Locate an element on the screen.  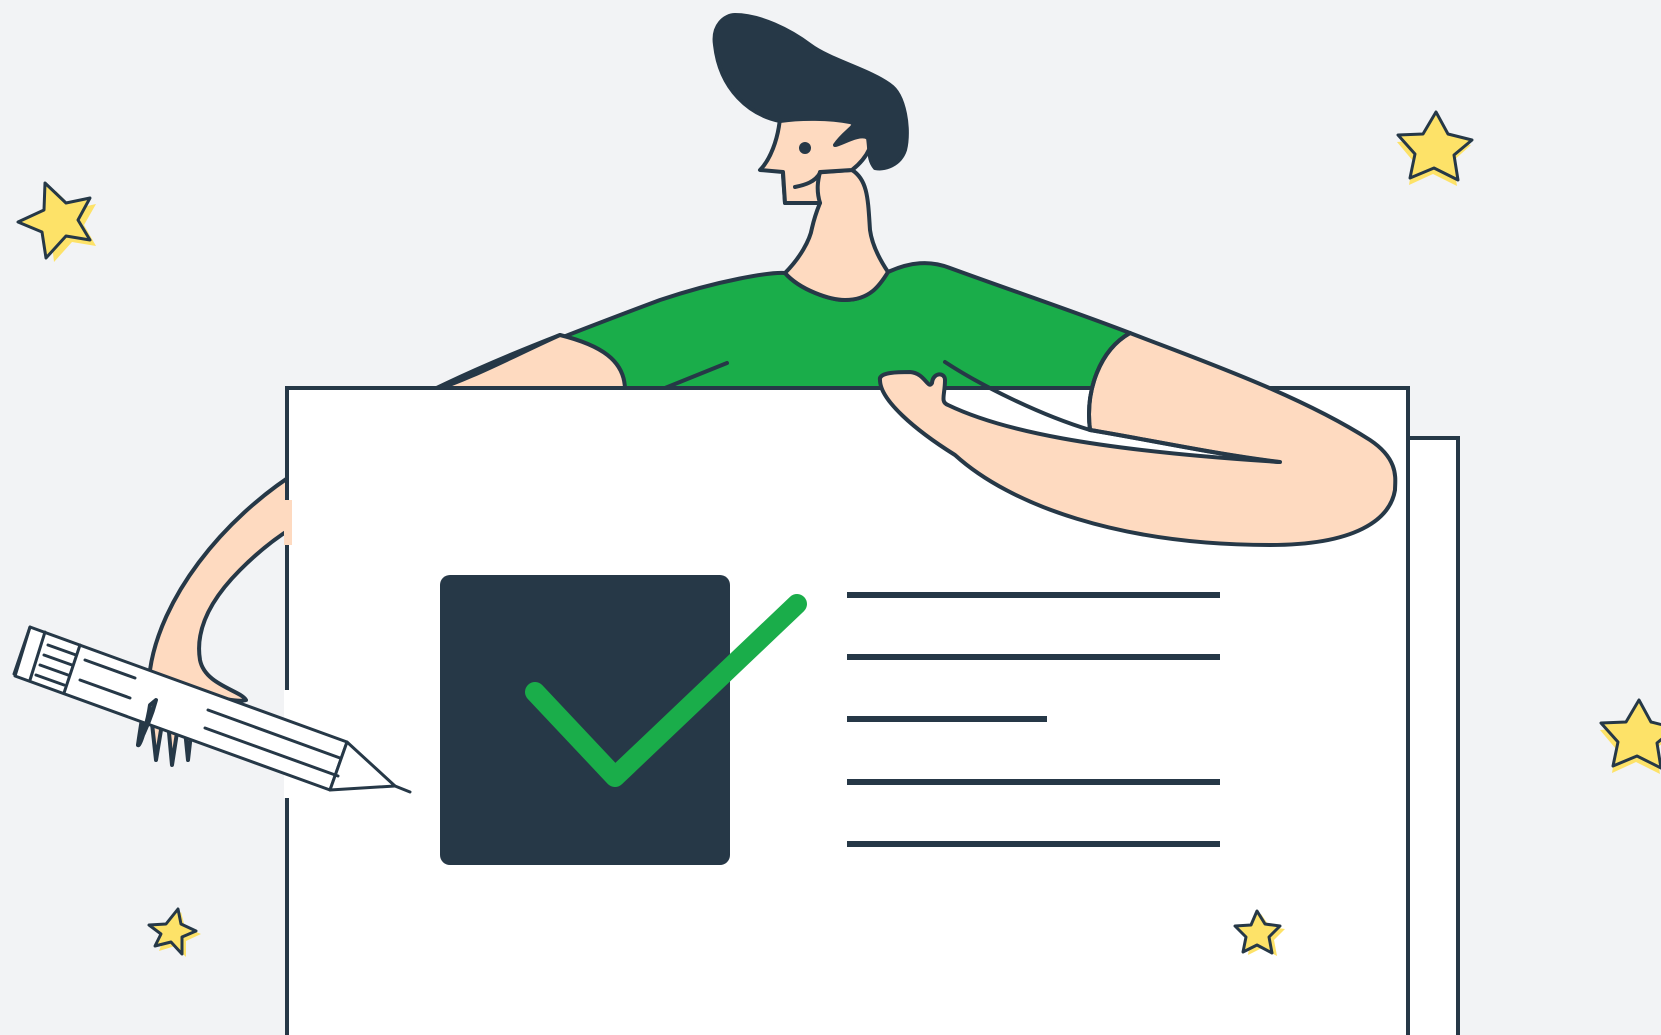
eye is located at coordinates (805, 148).